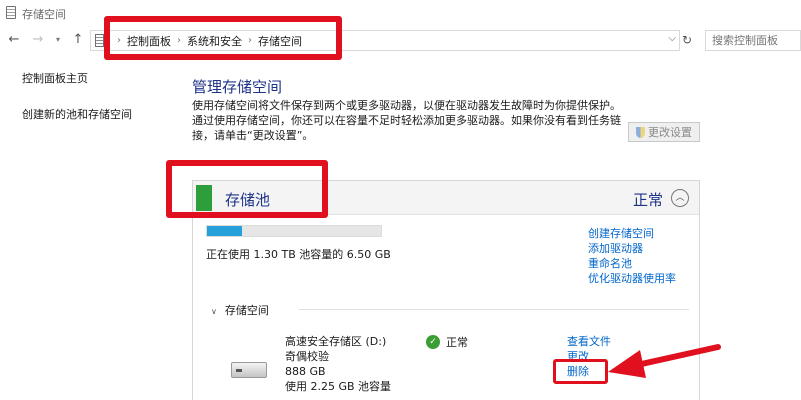 The width and height of the screenshot is (801, 400). Describe the element at coordinates (627, 364) in the screenshot. I see `annotation-arrow-head` at that location.